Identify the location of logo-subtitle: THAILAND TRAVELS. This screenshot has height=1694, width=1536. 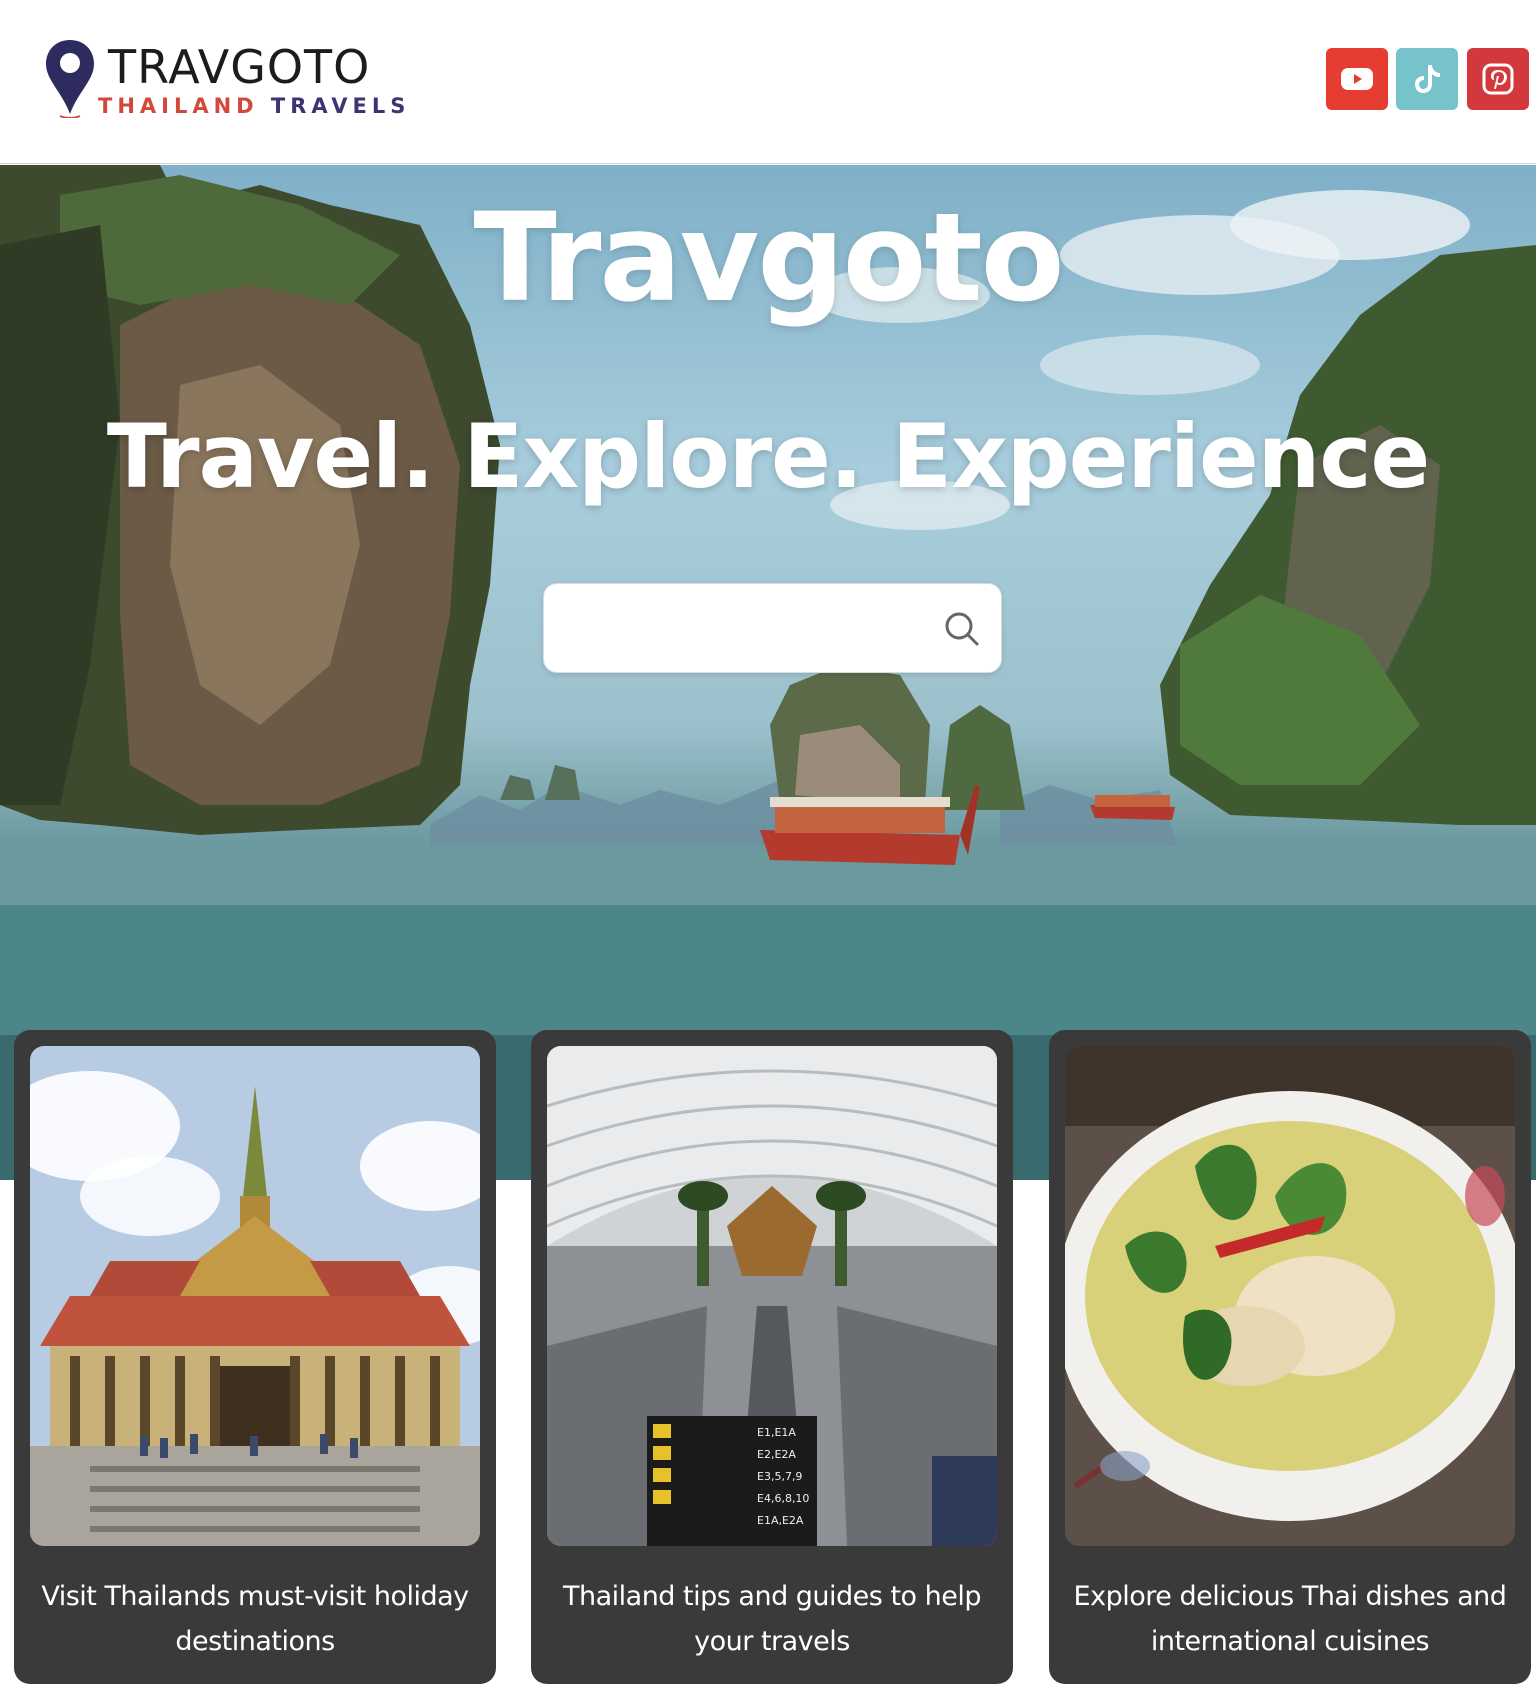
(254, 106).